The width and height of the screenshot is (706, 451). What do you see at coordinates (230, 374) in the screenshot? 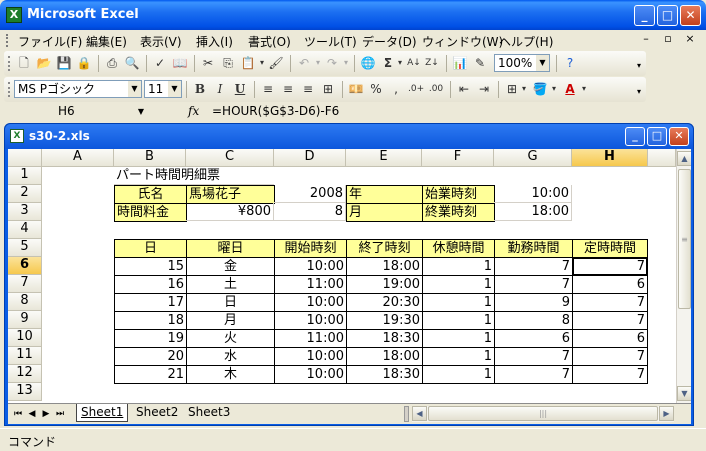
I see `table-cell: 木` at bounding box center [230, 374].